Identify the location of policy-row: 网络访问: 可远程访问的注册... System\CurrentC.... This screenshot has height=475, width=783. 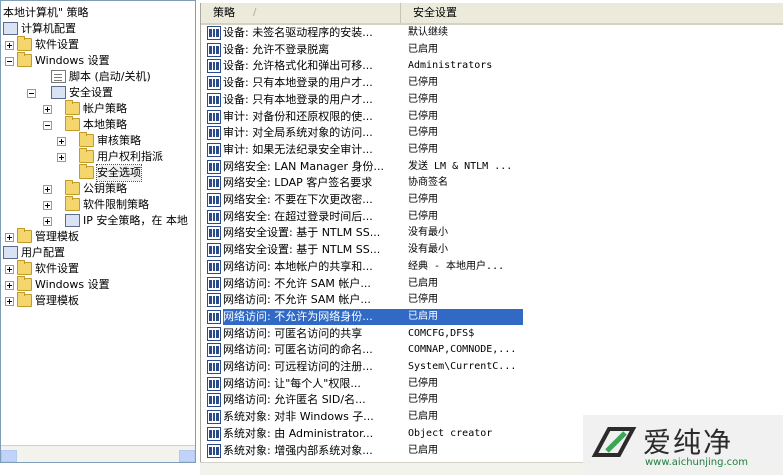
(492, 367).